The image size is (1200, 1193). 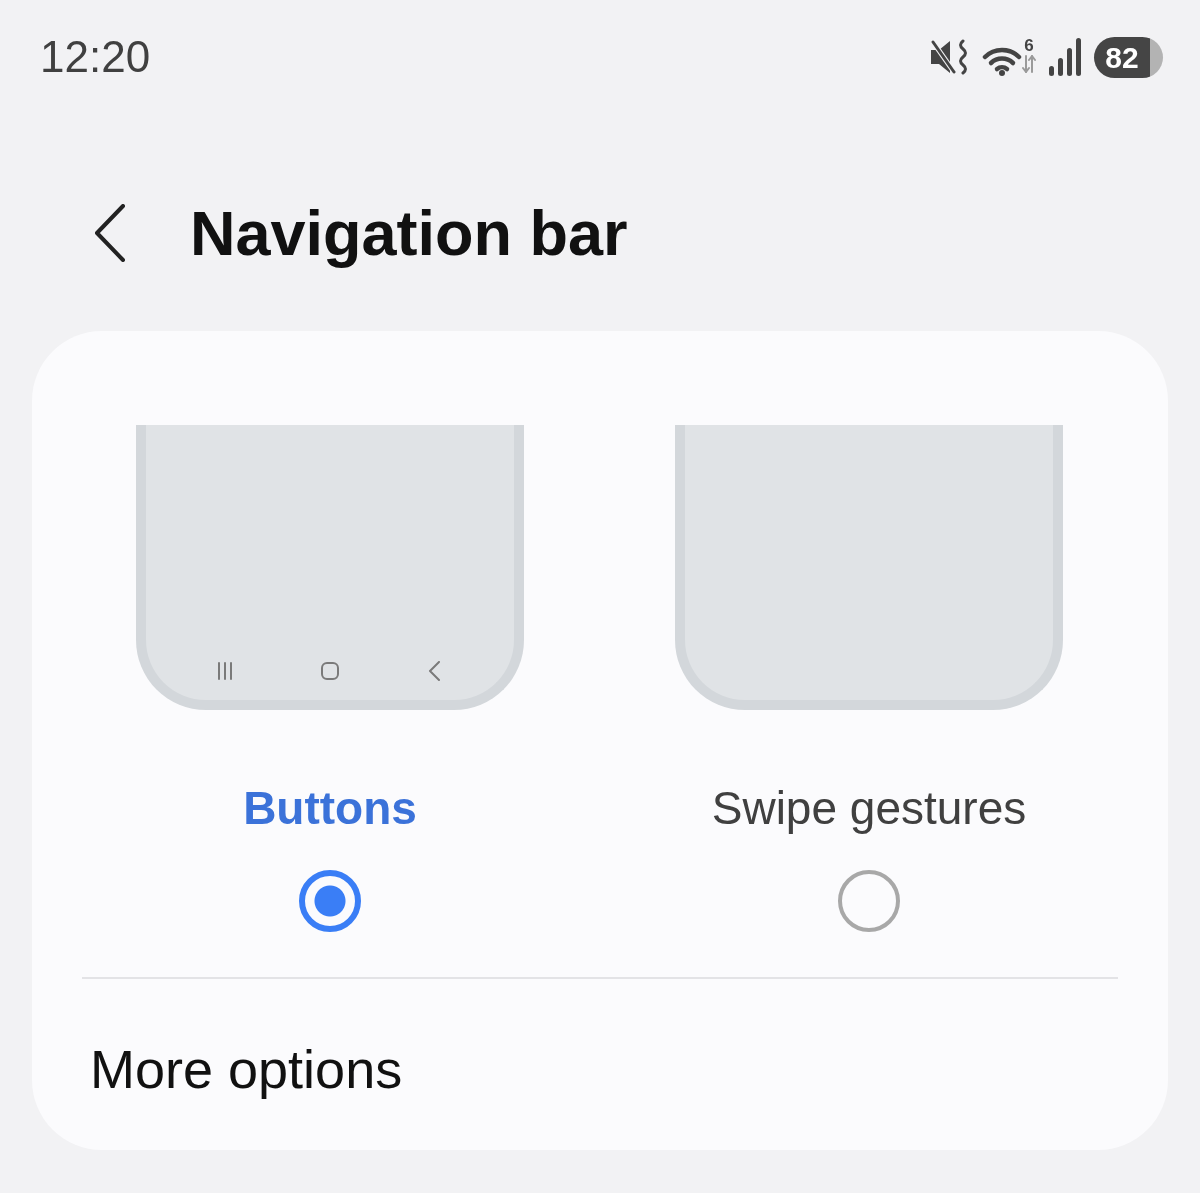 I want to click on page-title: Navigation bar, so click(x=409, y=232).